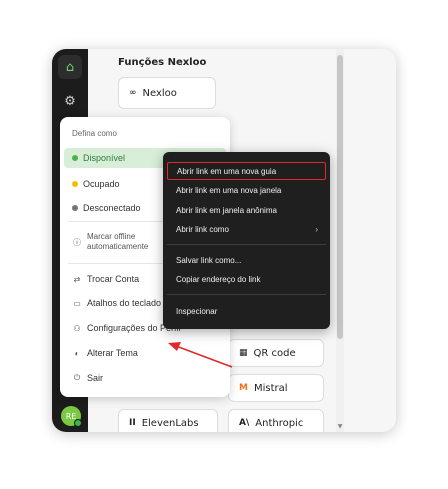 This screenshot has width=448, height=489. What do you see at coordinates (340, 197) in the screenshot?
I see `scrollbar-thumb` at bounding box center [340, 197].